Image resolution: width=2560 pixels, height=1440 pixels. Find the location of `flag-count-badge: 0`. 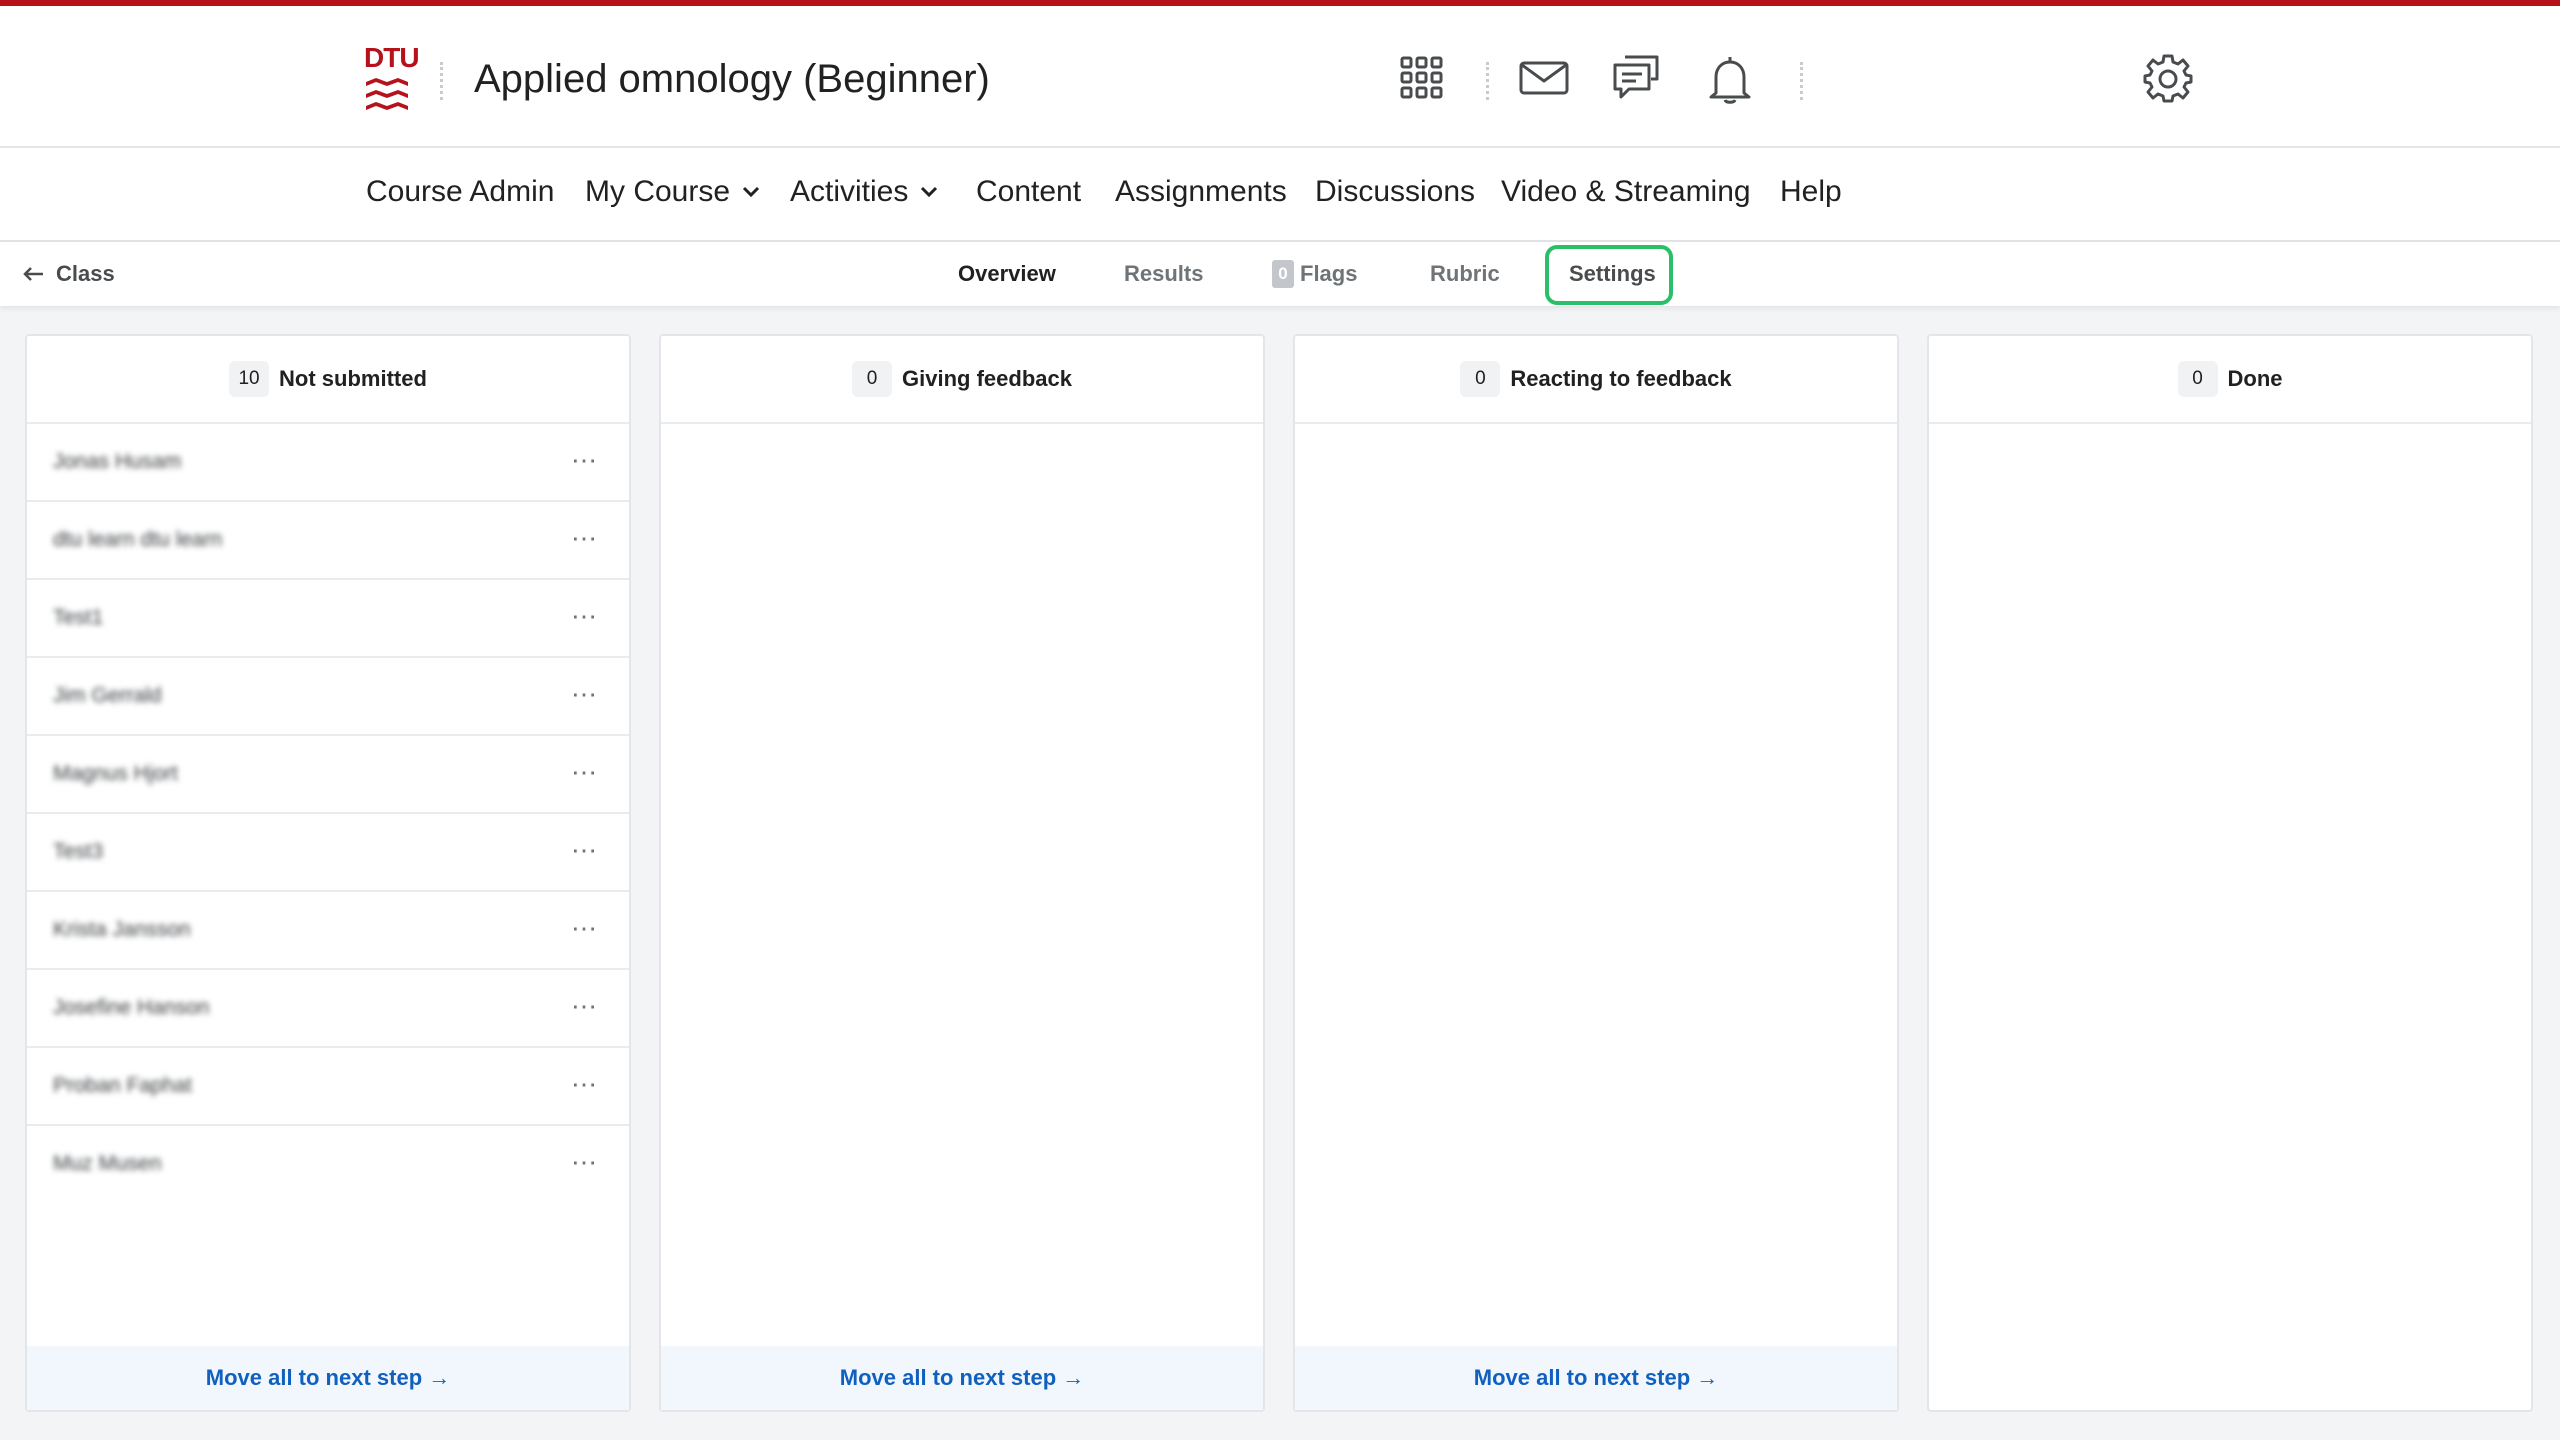

flag-count-badge: 0 is located at coordinates (1283, 274).